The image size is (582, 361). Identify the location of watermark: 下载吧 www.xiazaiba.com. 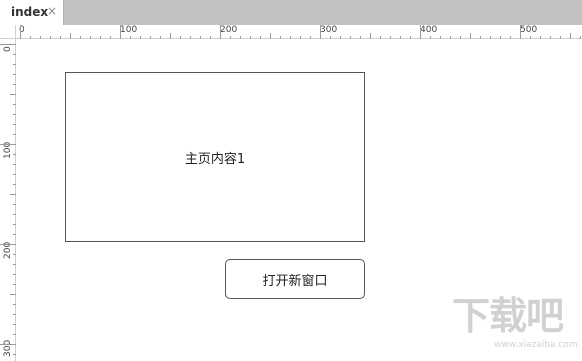
(515, 324).